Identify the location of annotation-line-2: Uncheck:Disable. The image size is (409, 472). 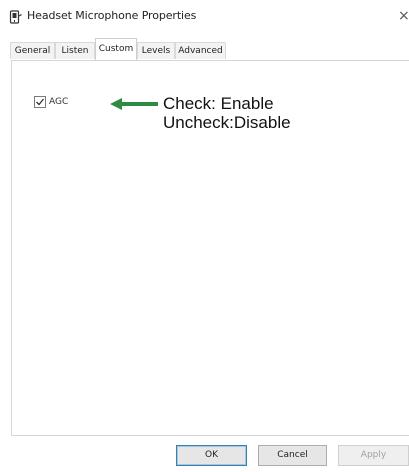
(227, 122).